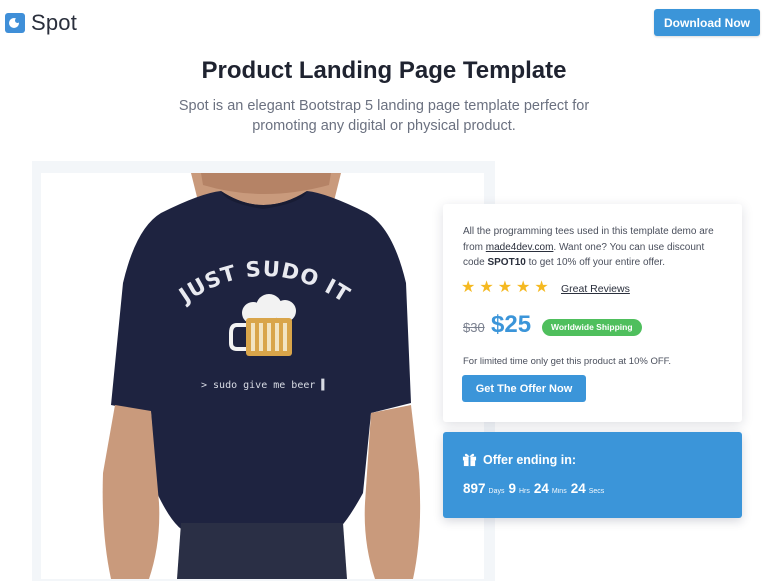  Describe the element at coordinates (474, 488) in the screenshot. I see `countdown-days: 897` at that location.